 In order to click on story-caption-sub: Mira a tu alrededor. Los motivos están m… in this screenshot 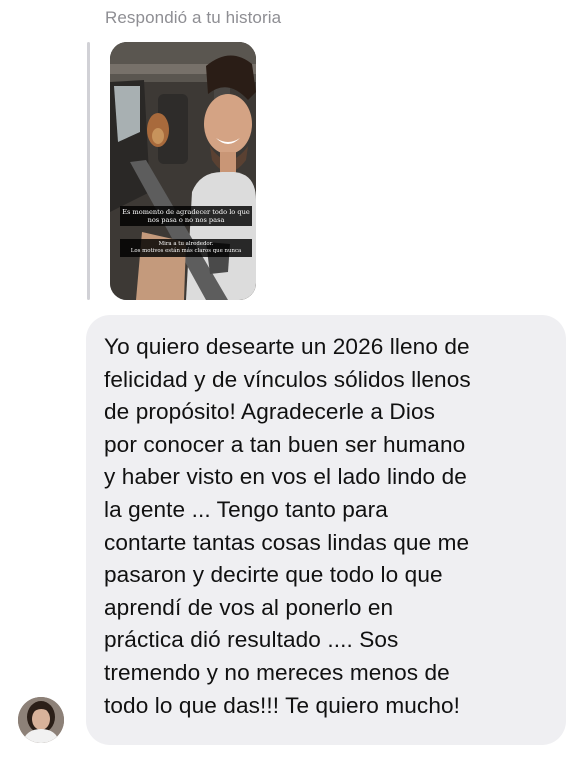, I will do `click(186, 248)`.